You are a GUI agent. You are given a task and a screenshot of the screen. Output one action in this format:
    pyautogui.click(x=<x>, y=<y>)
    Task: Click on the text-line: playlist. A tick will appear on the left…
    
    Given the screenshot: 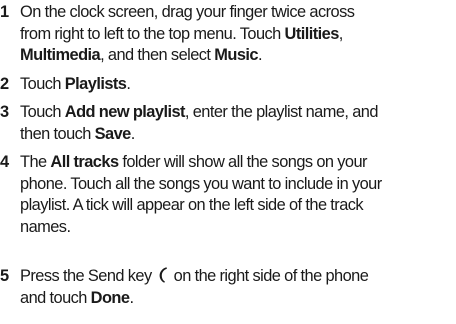 What is the action you would take?
    pyautogui.click(x=192, y=205)
    